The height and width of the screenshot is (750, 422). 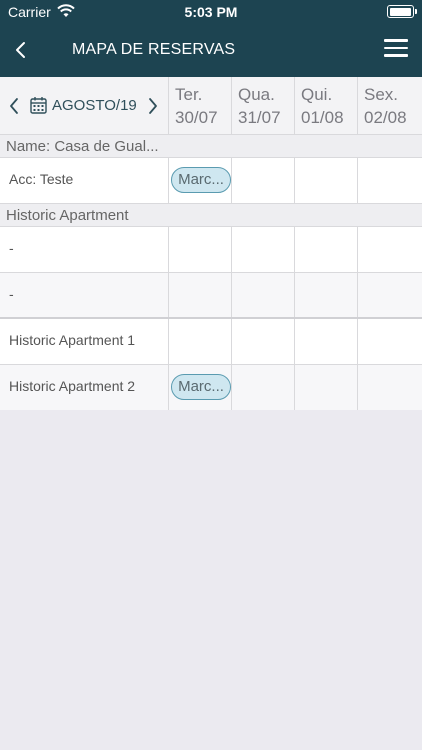 I want to click on unit-label: Acc: Teste, so click(x=41, y=179).